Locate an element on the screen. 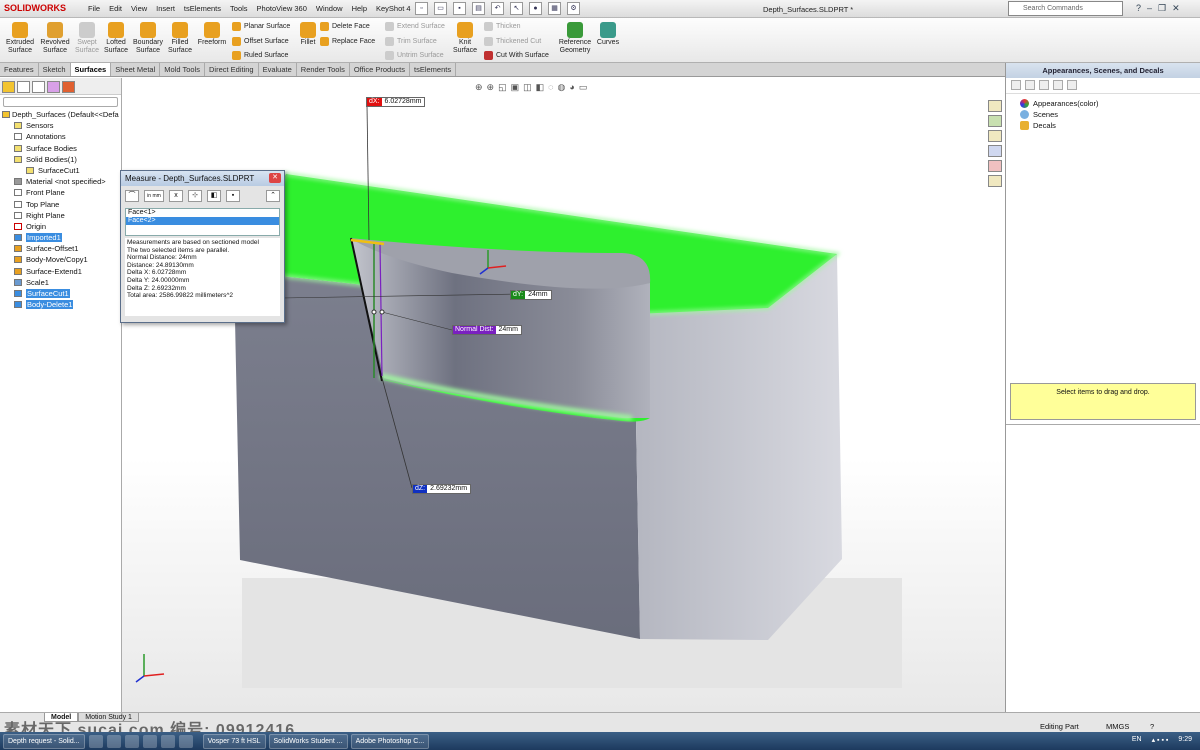 The width and height of the screenshot is (1200, 750). normal-distance-callout: Normal Dist: 24mm is located at coordinates (487, 330).